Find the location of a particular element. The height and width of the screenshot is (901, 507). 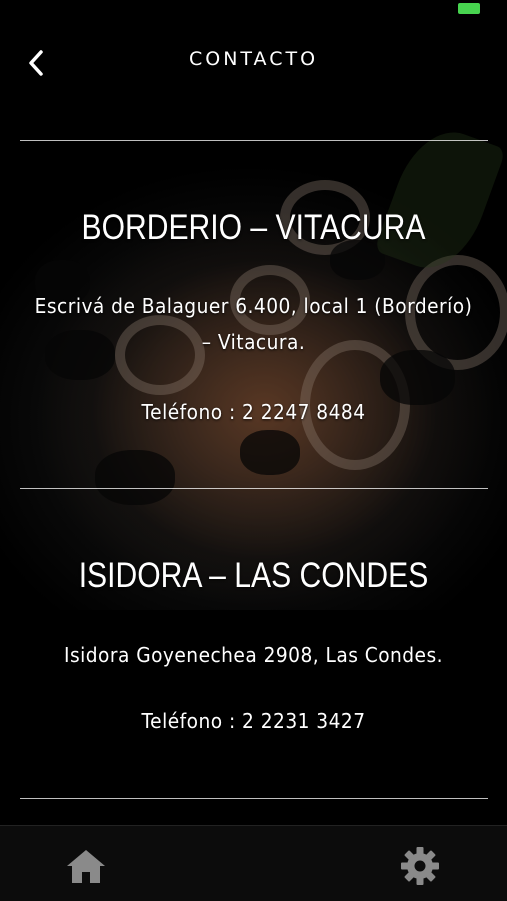

page-title: CONTACTO is located at coordinates (253, 59).